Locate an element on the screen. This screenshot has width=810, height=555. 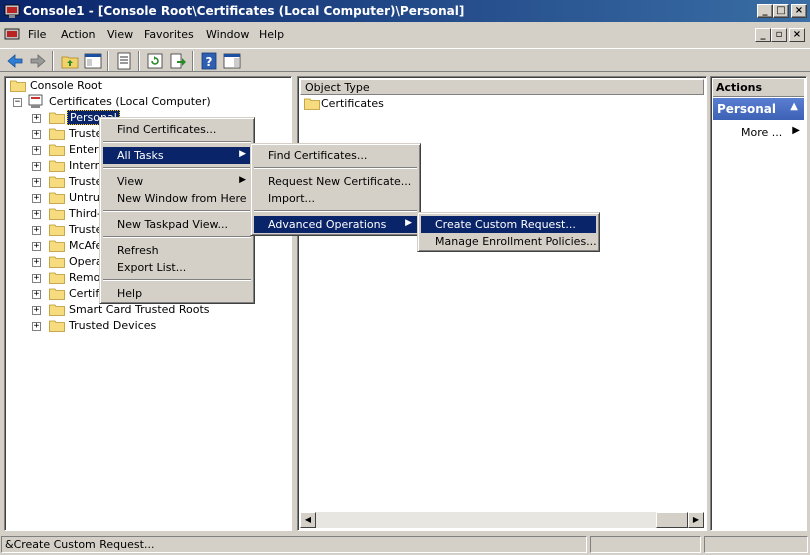
menu-item-label: Advanced Operations is located at coordinates (327, 224).